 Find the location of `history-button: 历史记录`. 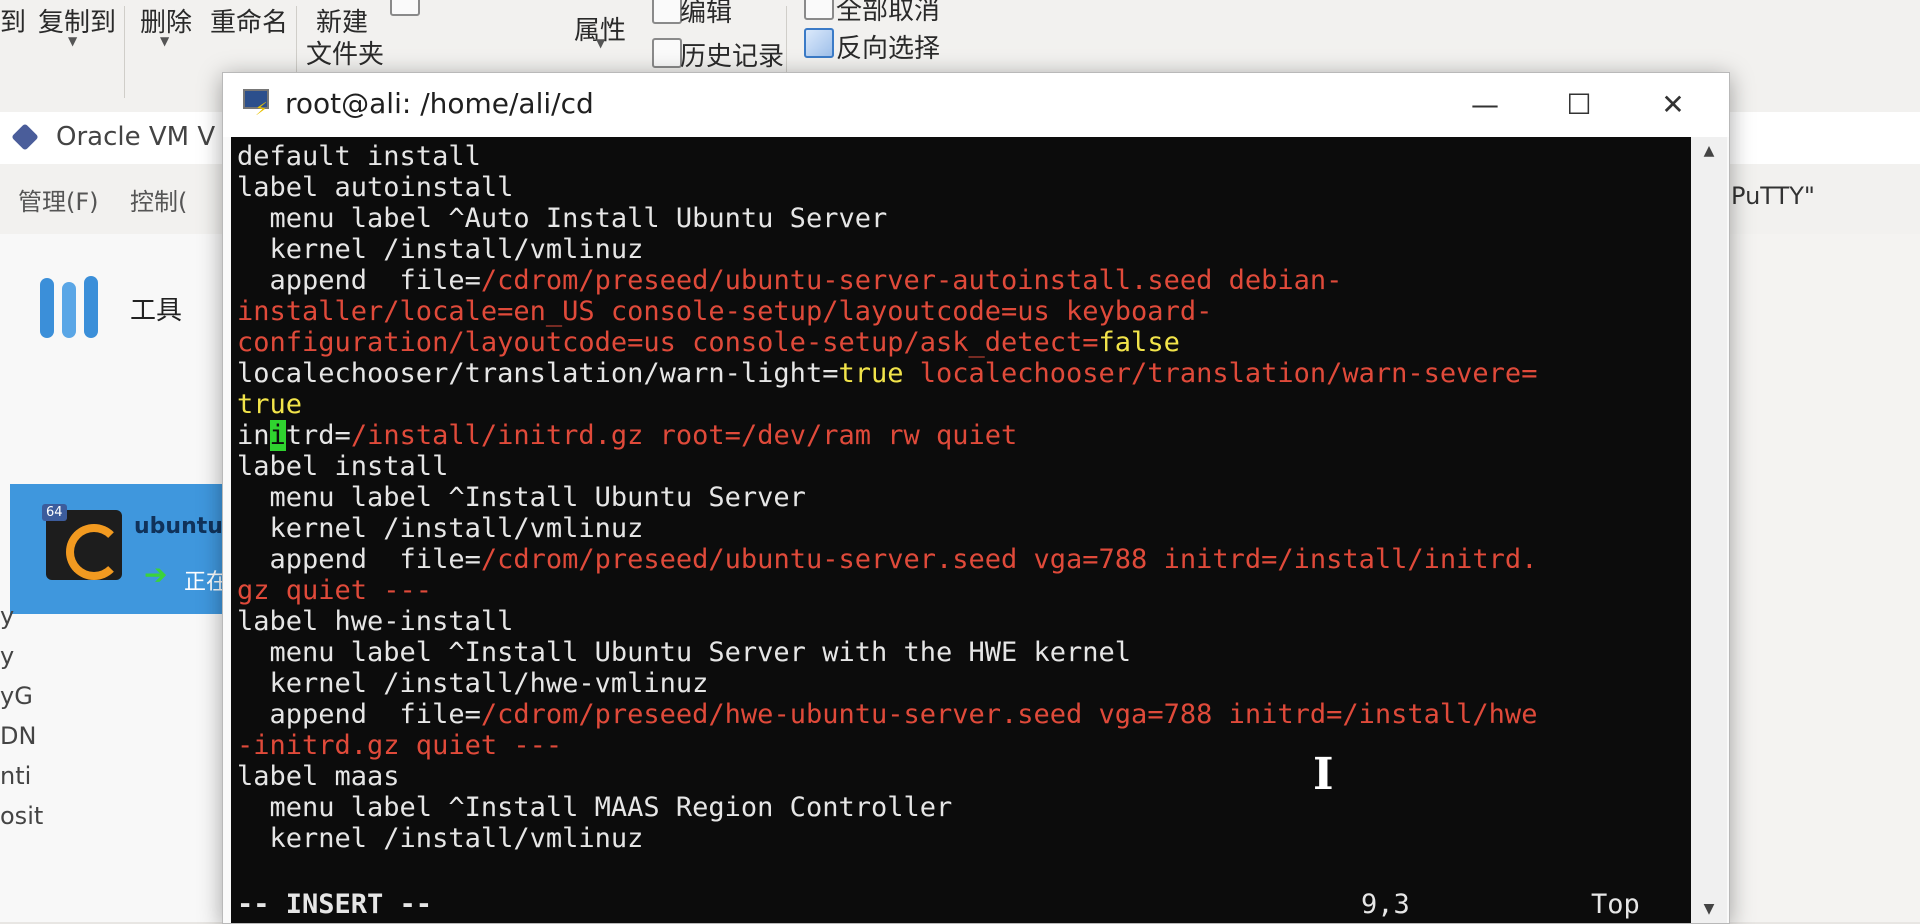

history-button: 历史记录 is located at coordinates (732, 54).